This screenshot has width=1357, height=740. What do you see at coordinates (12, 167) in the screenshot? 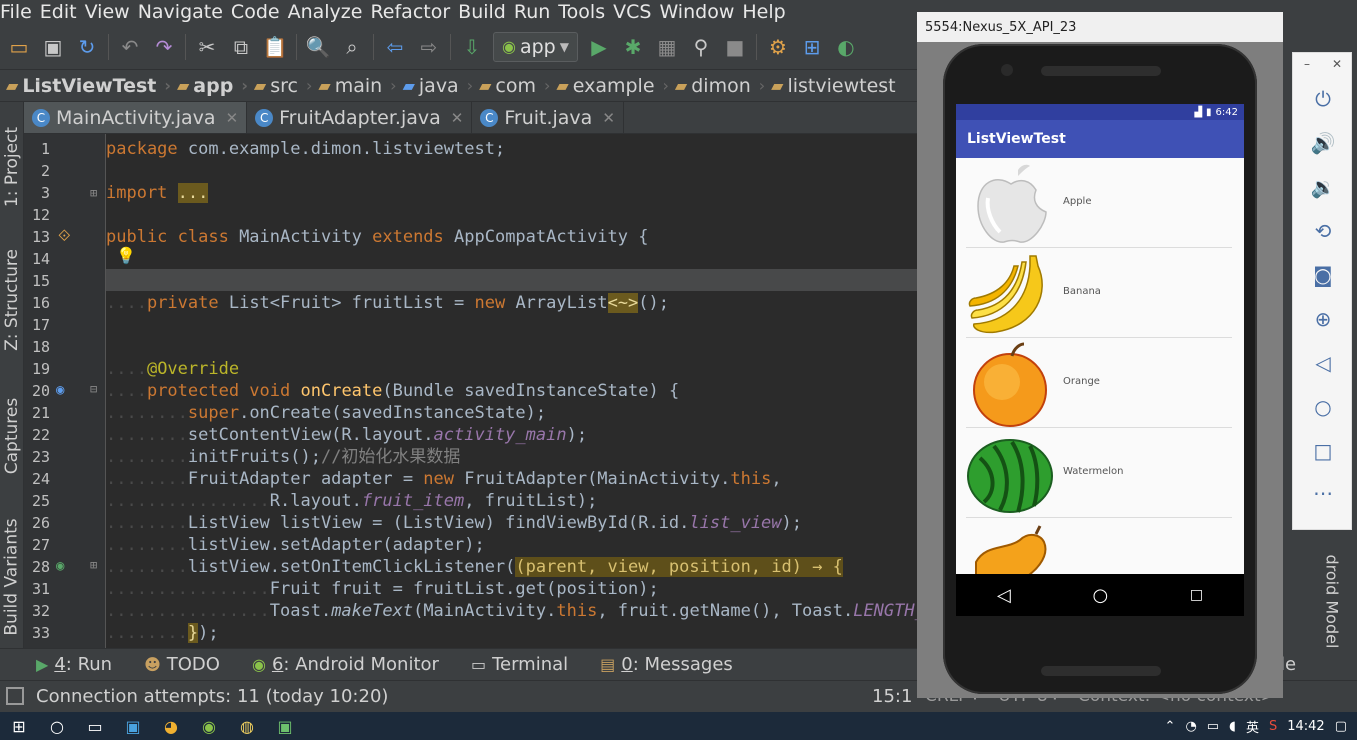
I see `project-tool-tab: 1: Project` at bounding box center [12, 167].